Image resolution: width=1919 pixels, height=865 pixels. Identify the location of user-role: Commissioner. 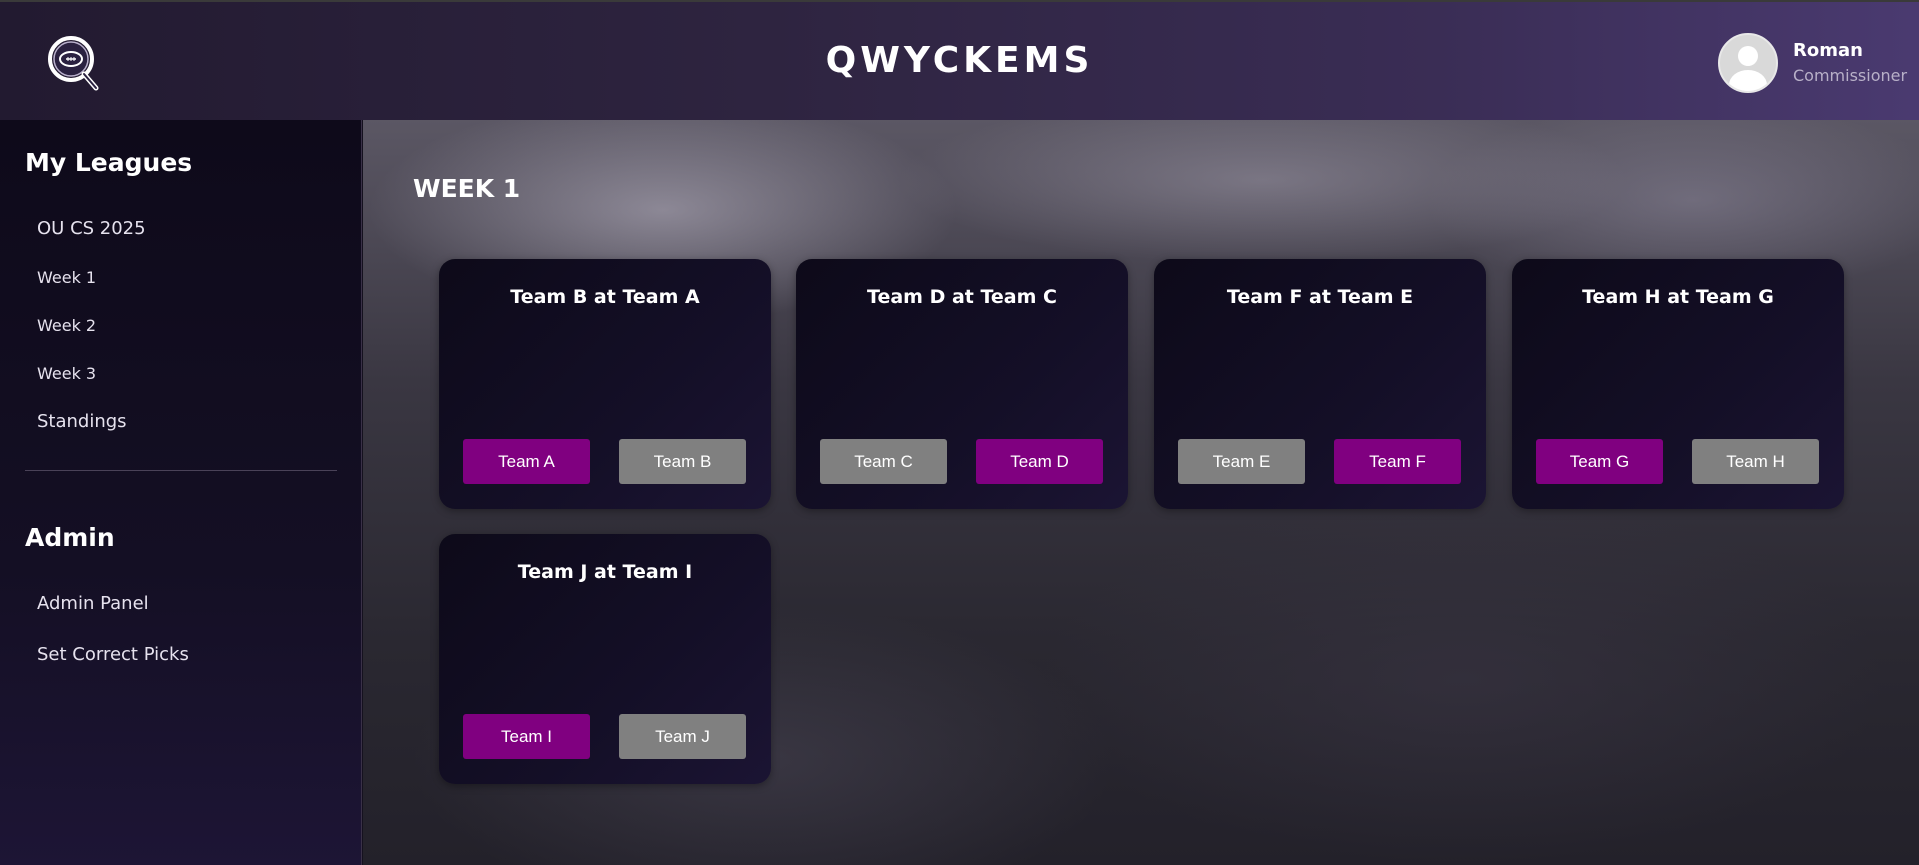
(1850, 75).